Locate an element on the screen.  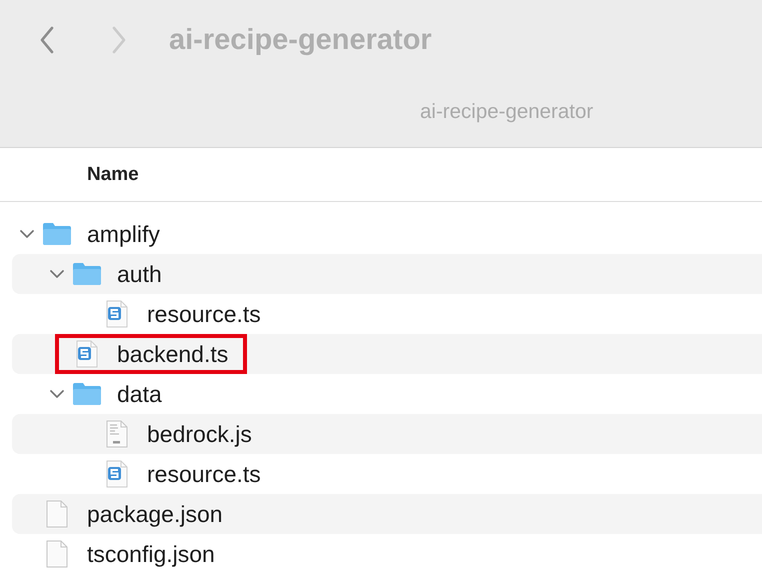
javascript-file-icon is located at coordinates (117, 434).